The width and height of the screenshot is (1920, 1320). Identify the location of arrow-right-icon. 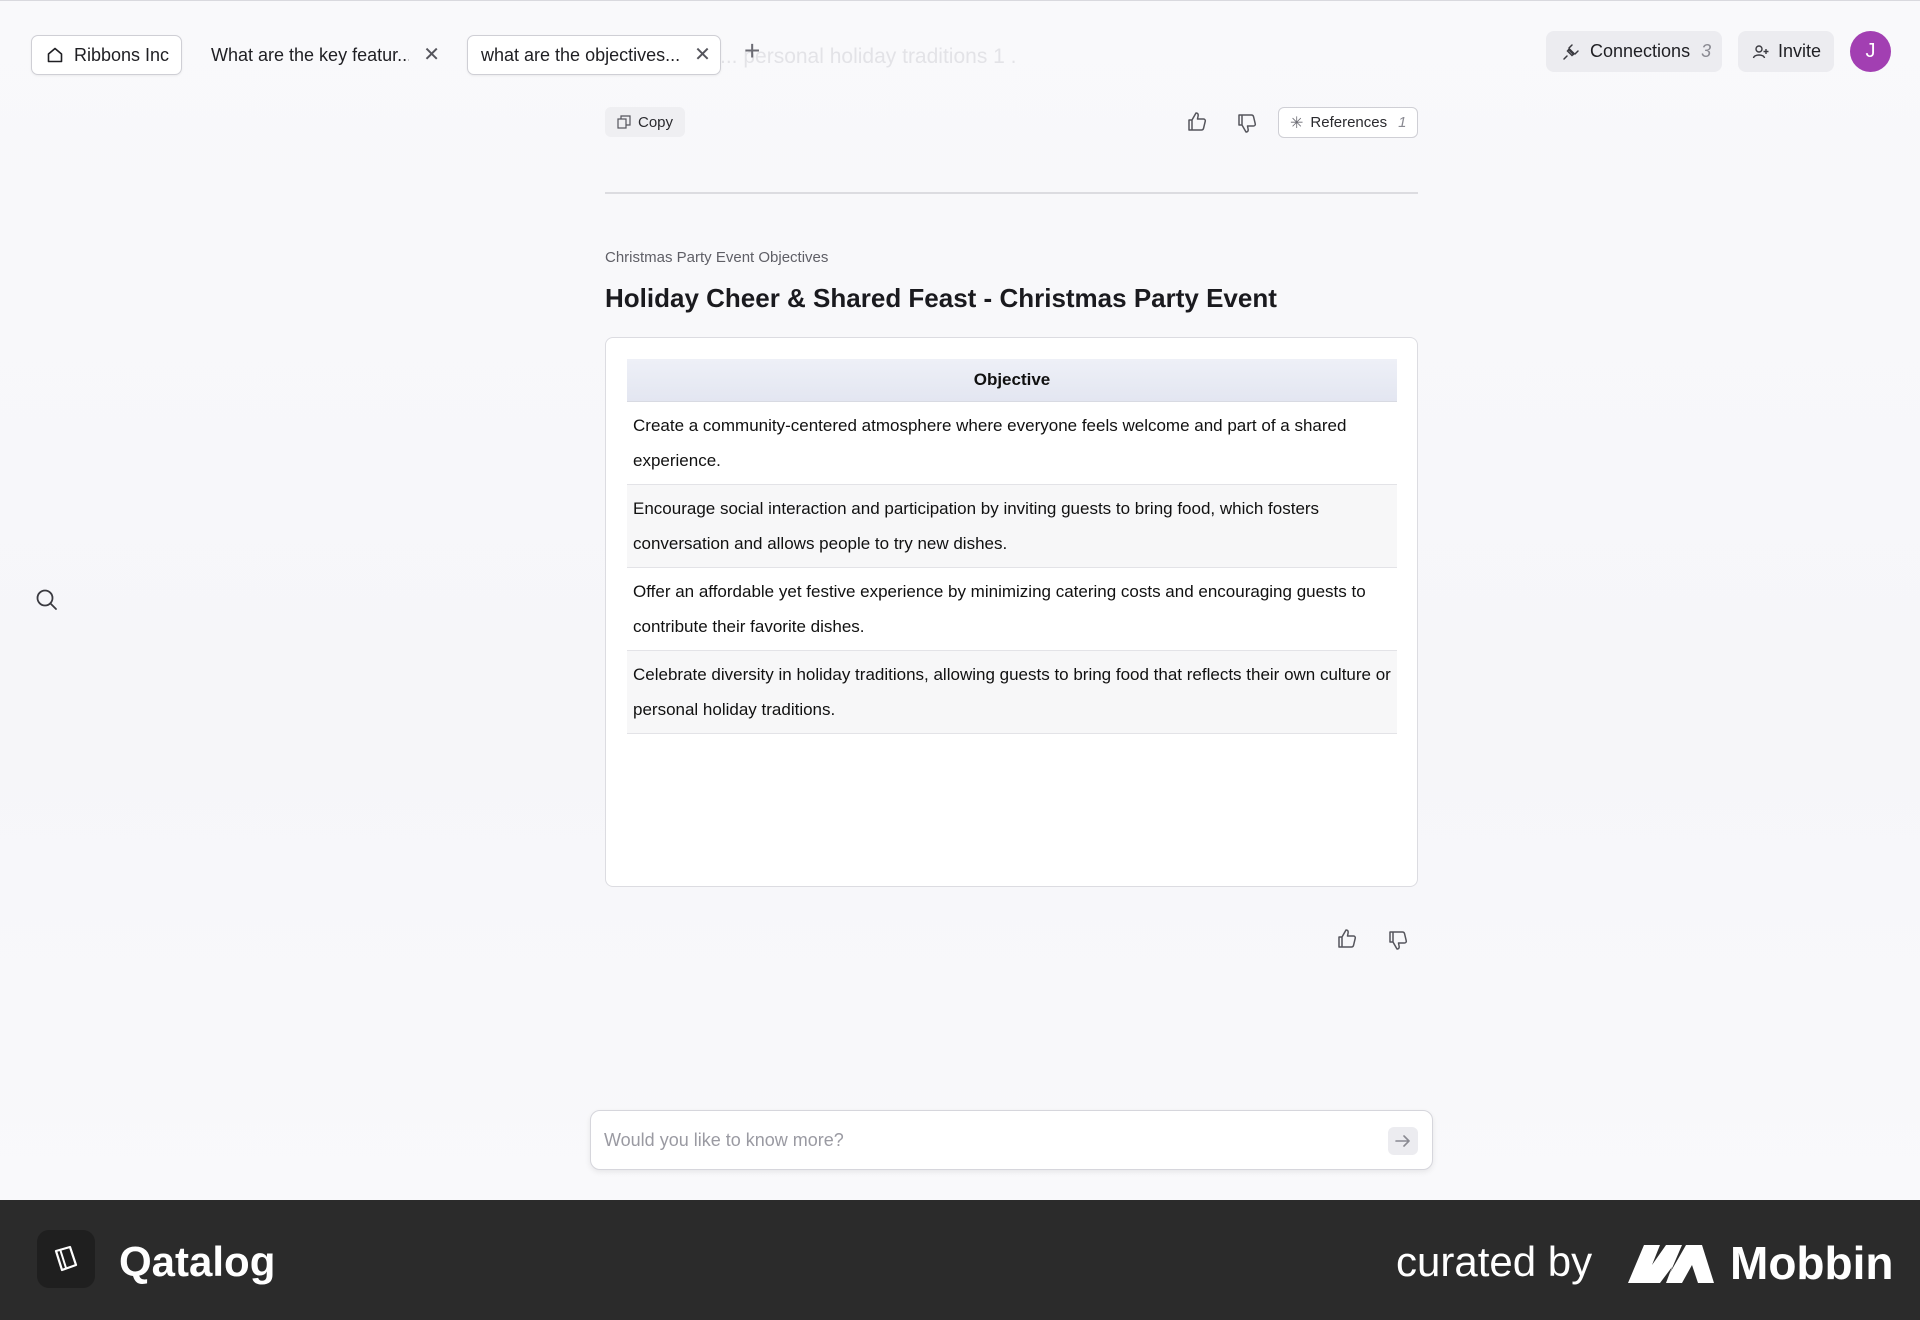
(1403, 1141).